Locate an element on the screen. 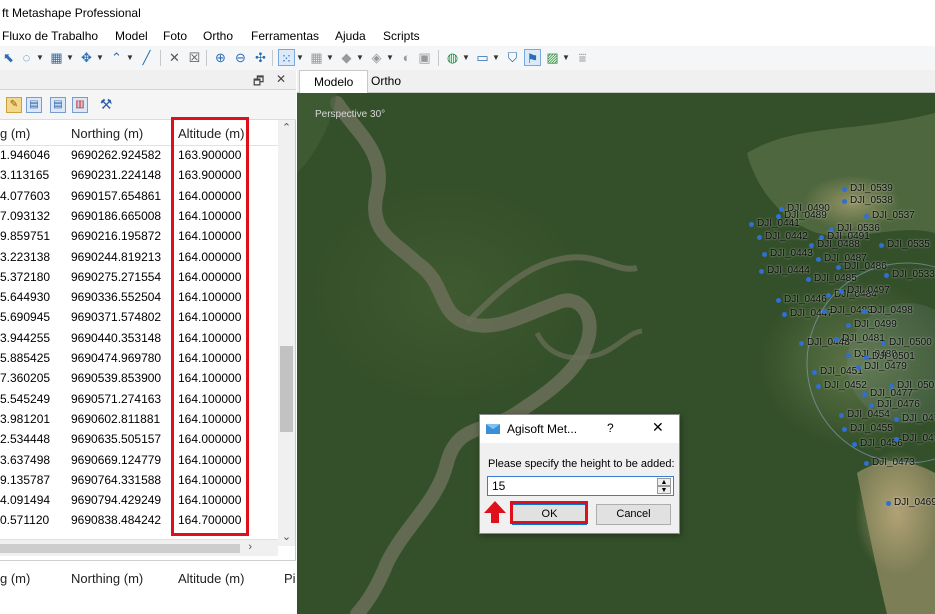 The width and height of the screenshot is (935, 614). export-icon: ▤ is located at coordinates (58, 105).